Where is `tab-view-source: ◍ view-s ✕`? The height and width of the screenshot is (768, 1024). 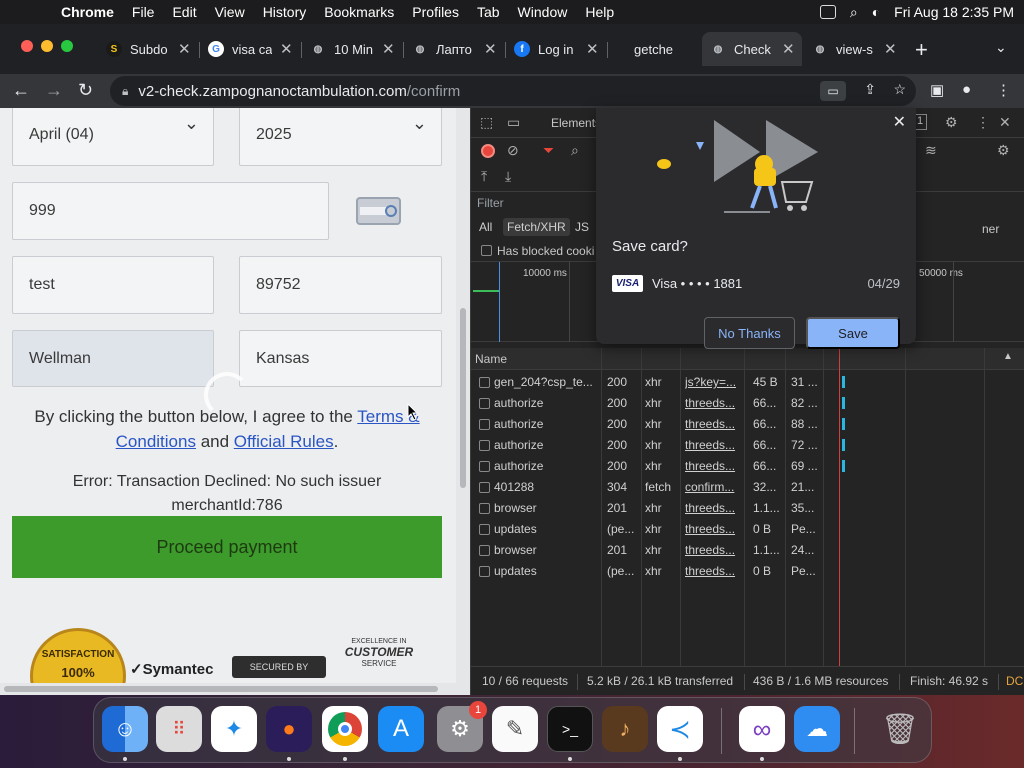 tab-view-source: ◍ view-s ✕ is located at coordinates (854, 49).